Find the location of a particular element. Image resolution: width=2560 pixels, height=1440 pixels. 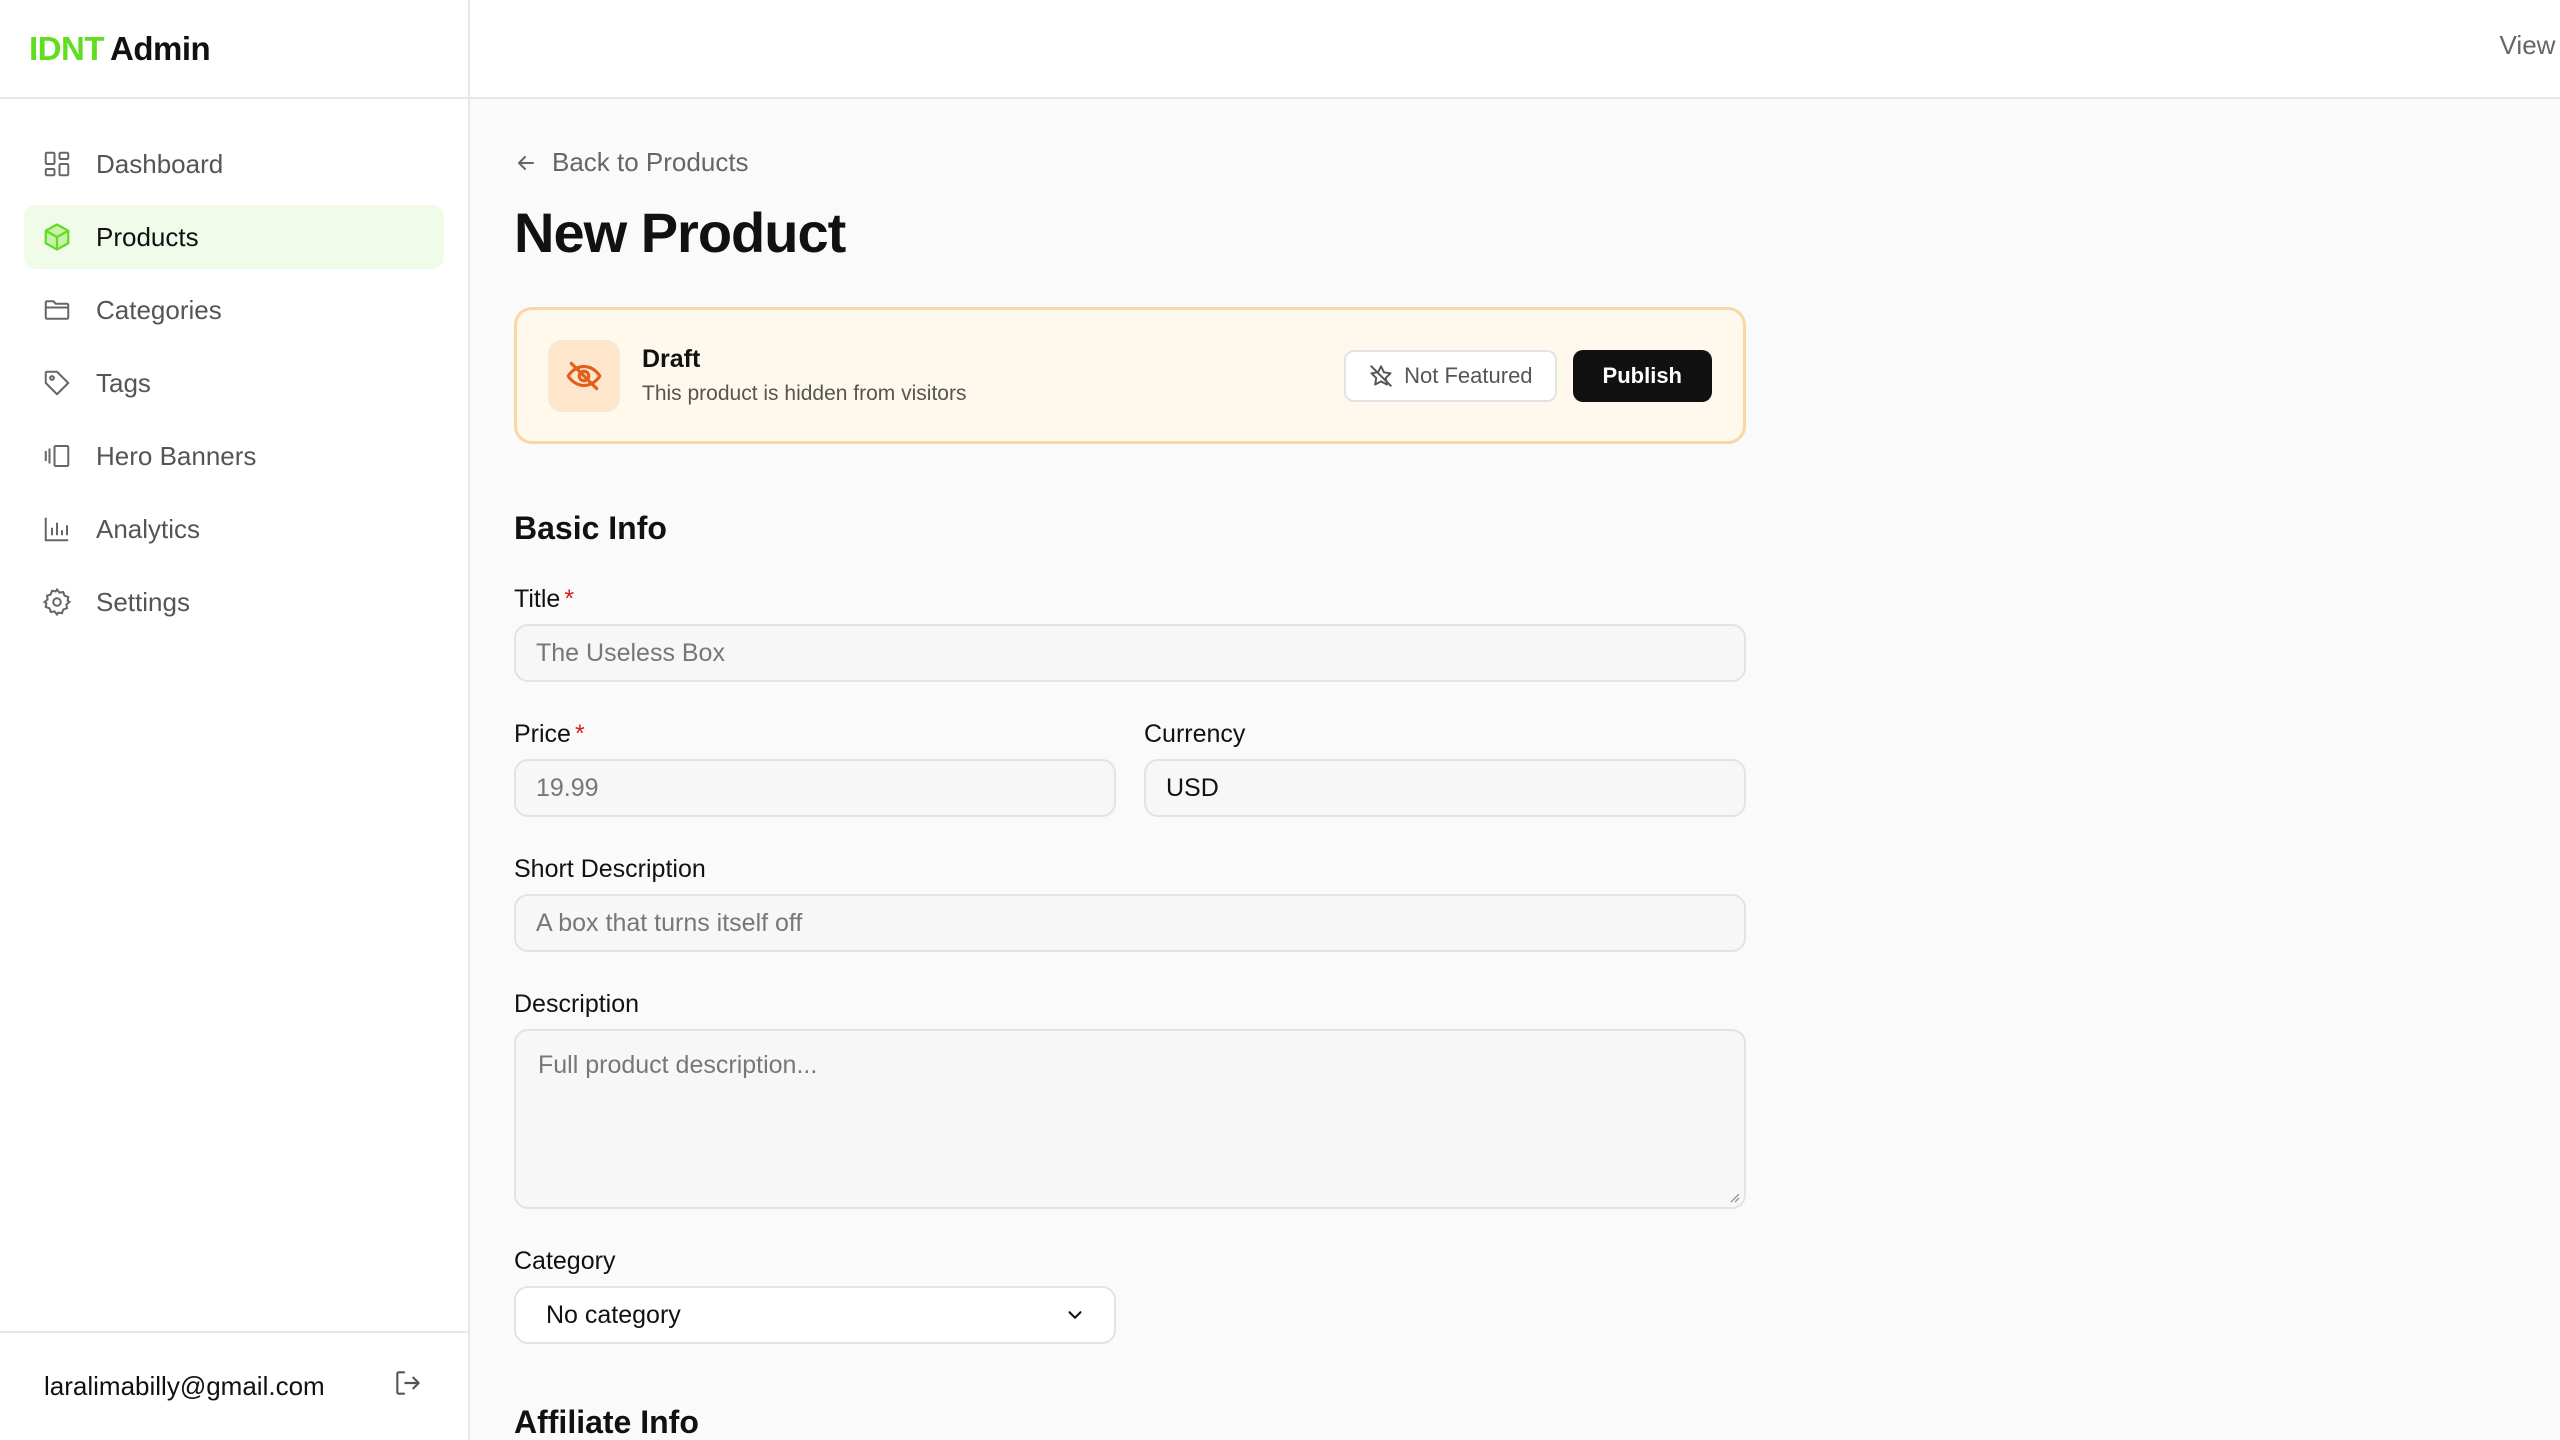

currency-field-group: Currency USD is located at coordinates (1445, 768).